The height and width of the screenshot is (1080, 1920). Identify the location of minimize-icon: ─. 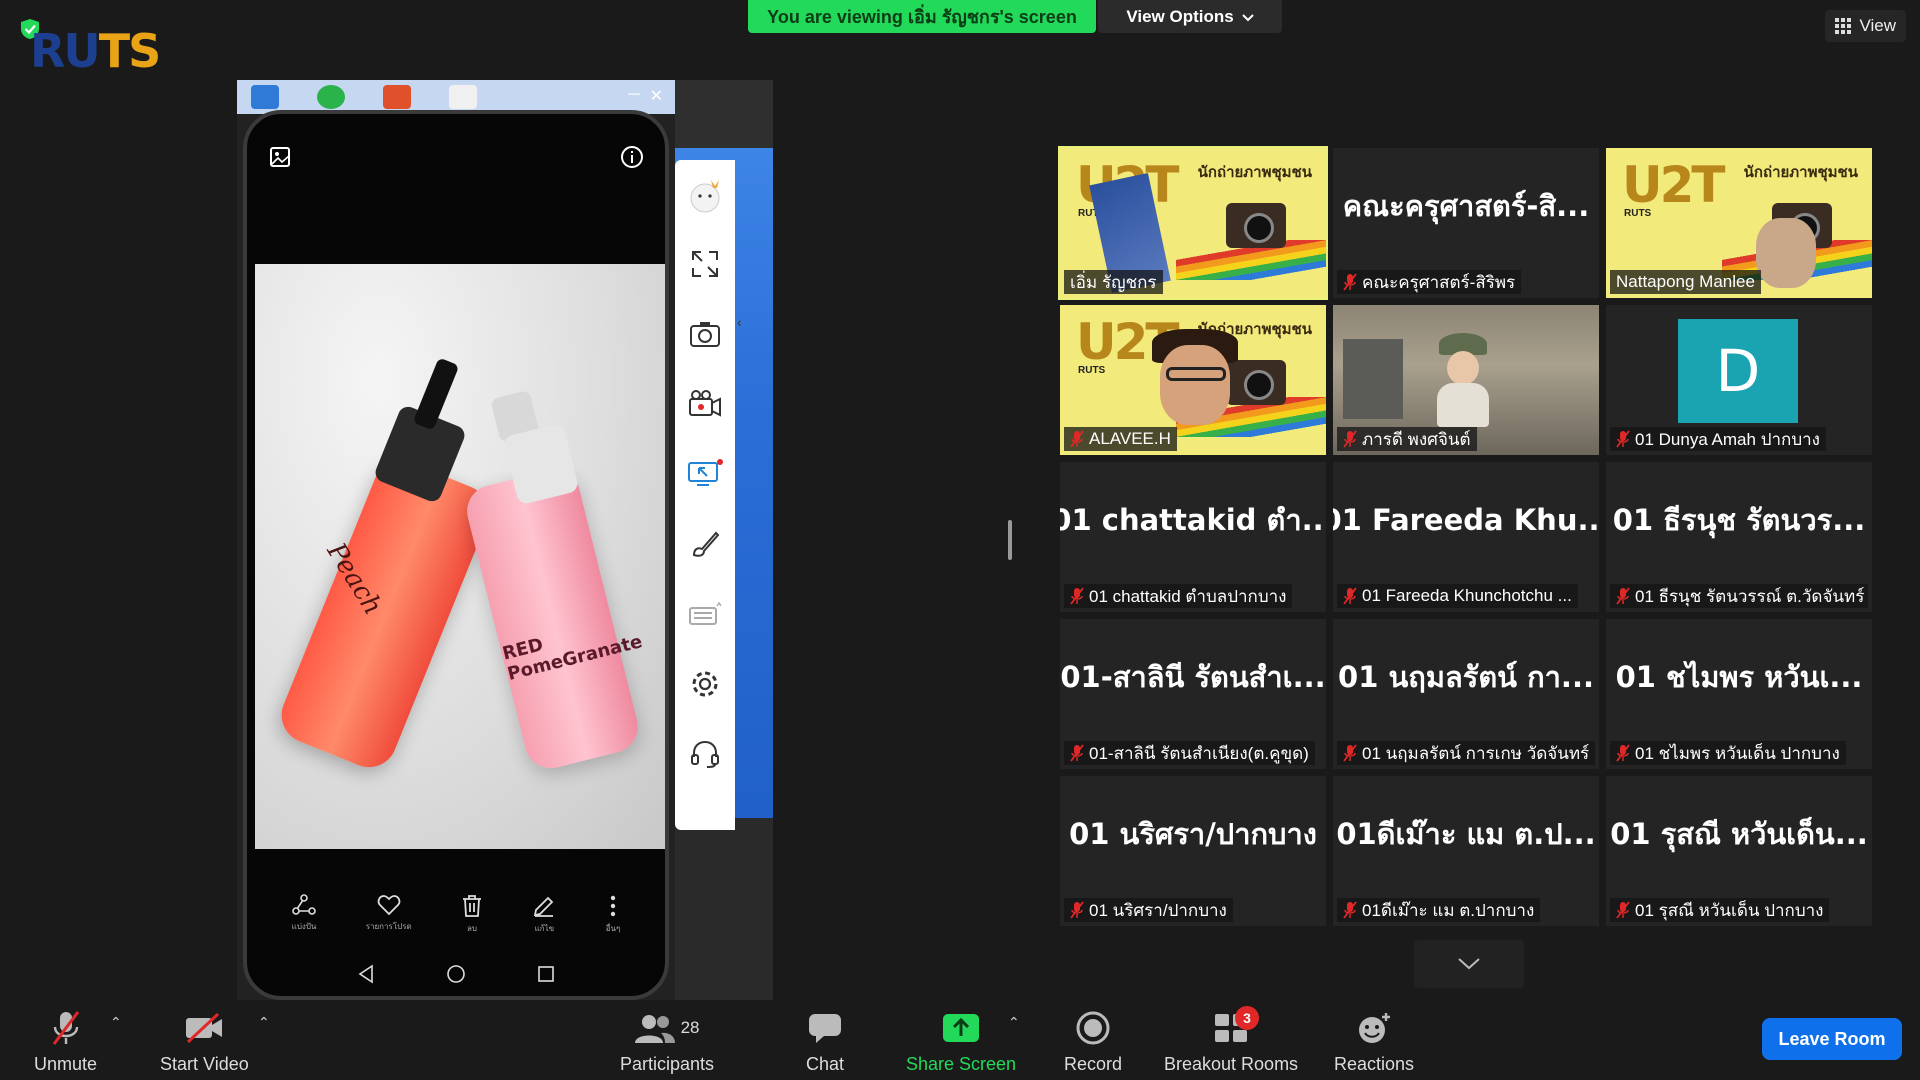
(633, 96).